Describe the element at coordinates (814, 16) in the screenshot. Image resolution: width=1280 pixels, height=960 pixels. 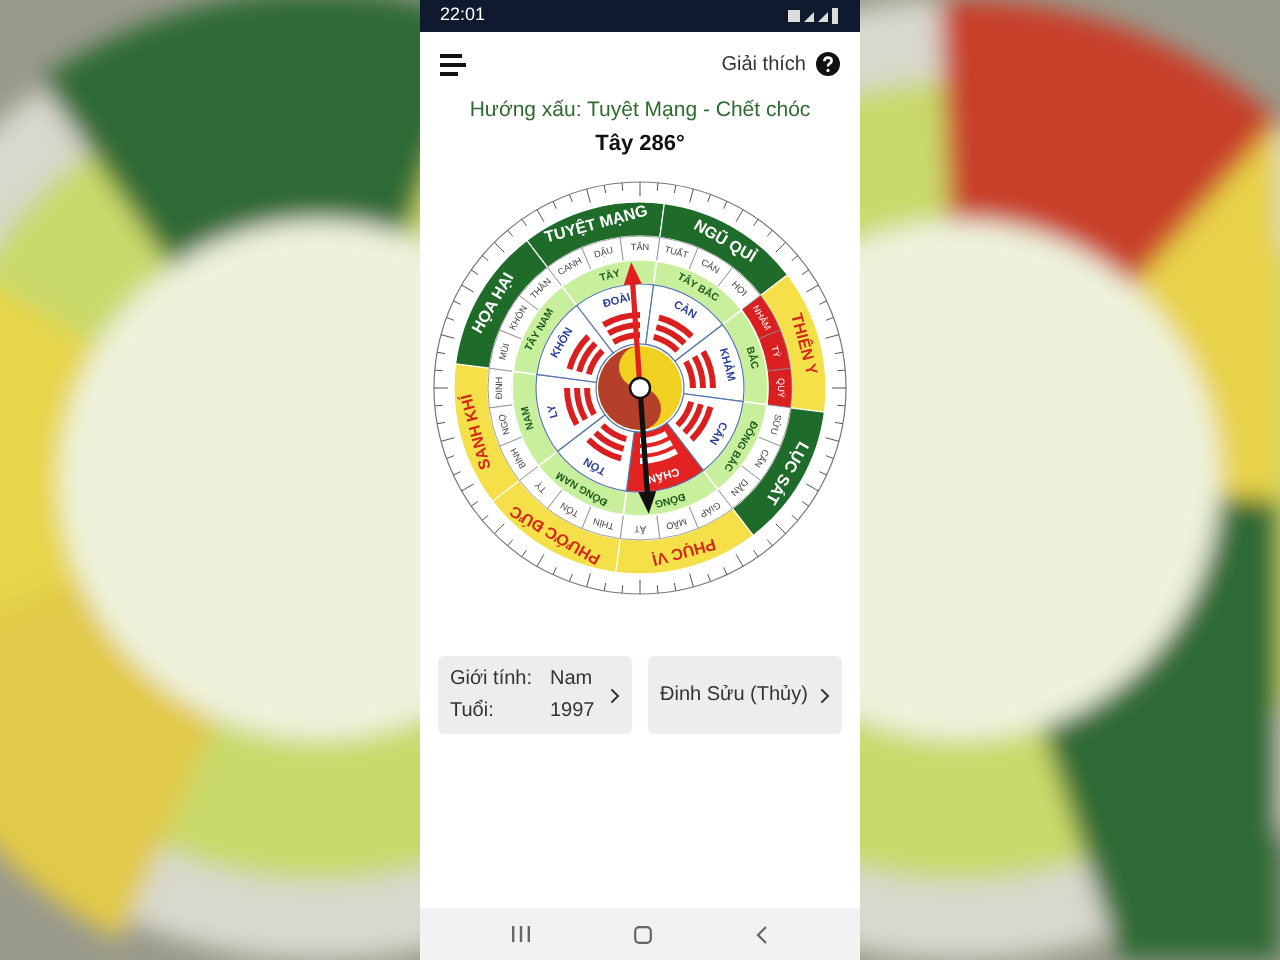
I see `status-icons` at that location.